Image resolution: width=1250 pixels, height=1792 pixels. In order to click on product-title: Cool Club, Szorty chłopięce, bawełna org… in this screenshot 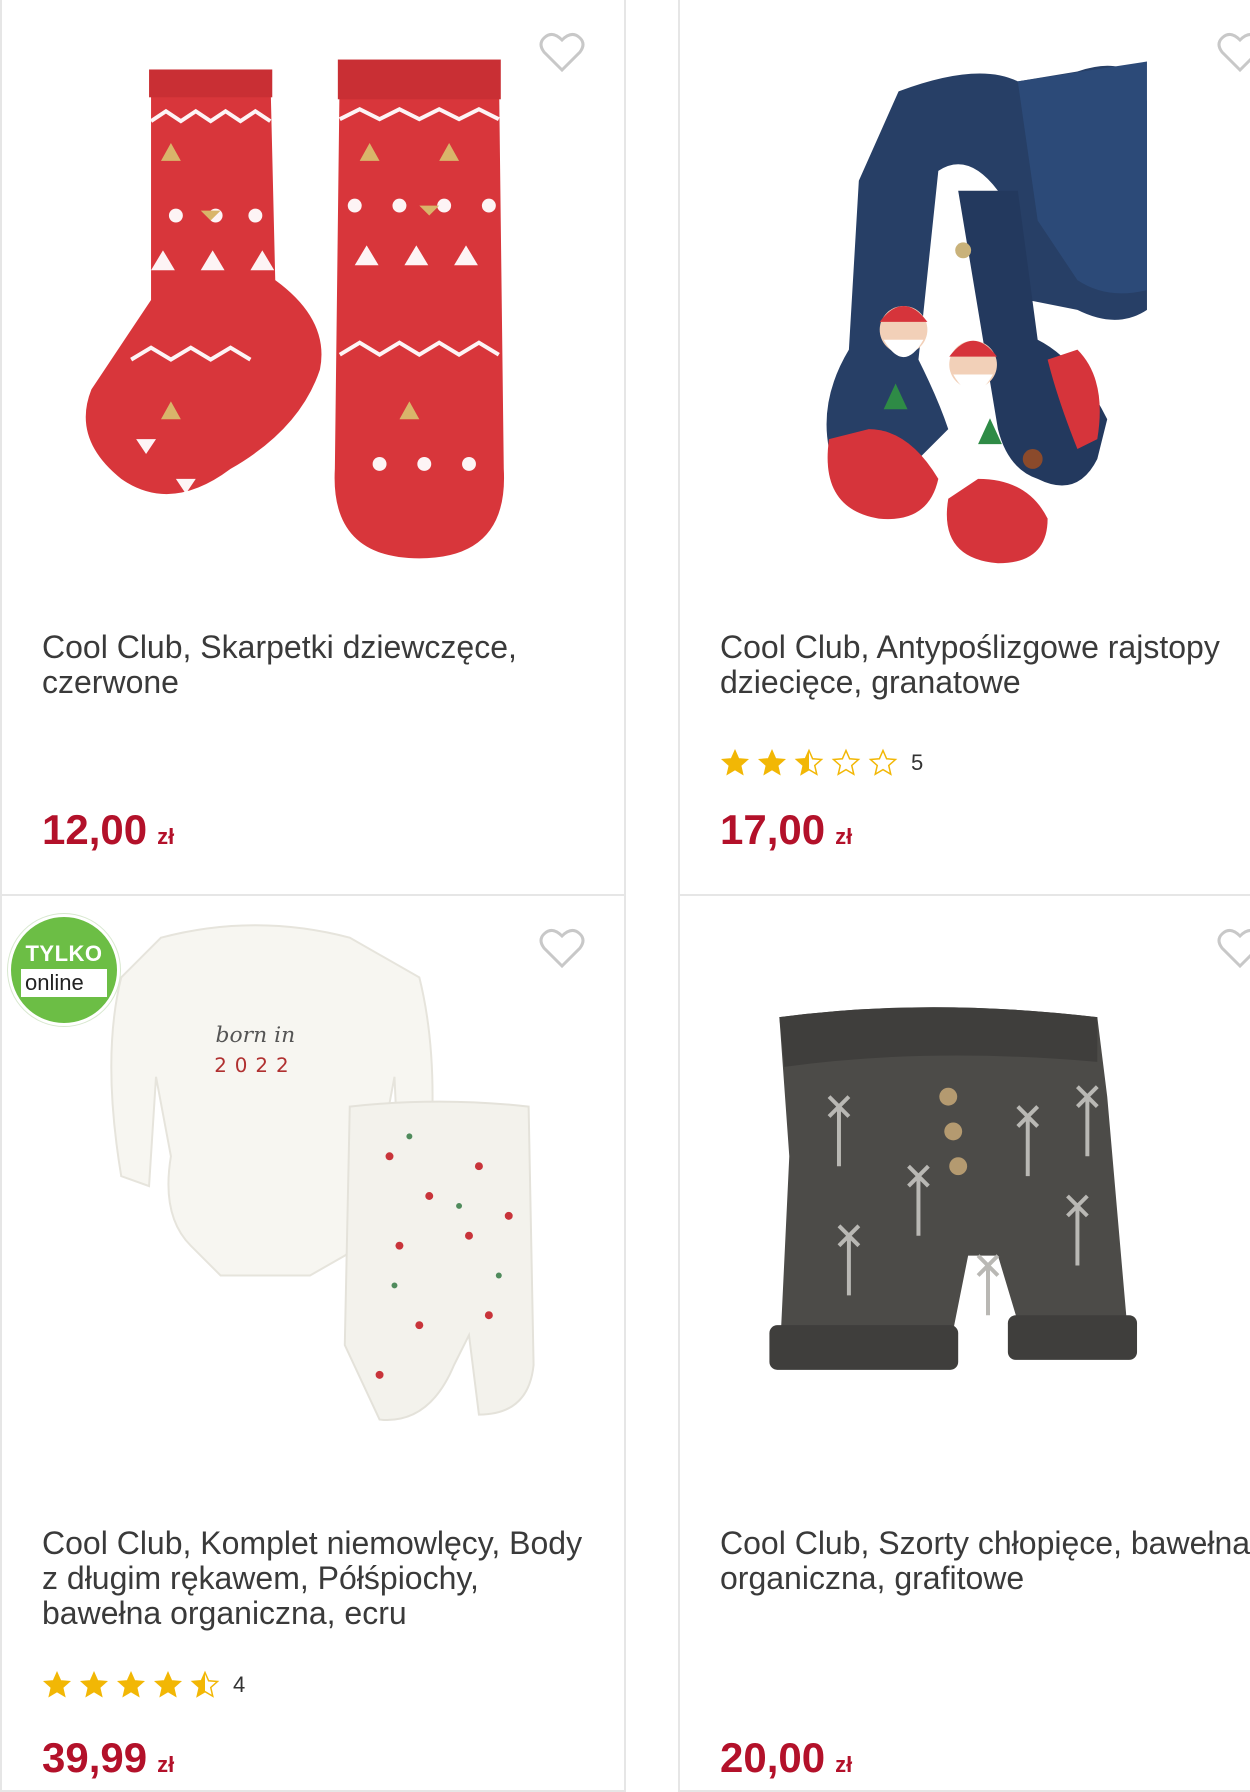, I will do `click(985, 1561)`.